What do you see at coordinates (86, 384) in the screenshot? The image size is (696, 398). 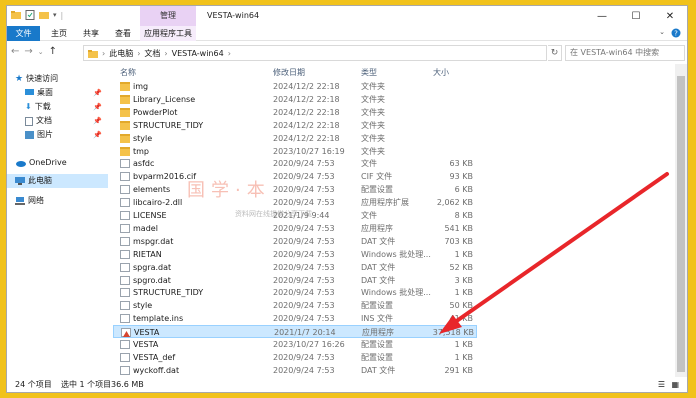 I see `selection-count: 选中 1 个项目` at bounding box center [86, 384].